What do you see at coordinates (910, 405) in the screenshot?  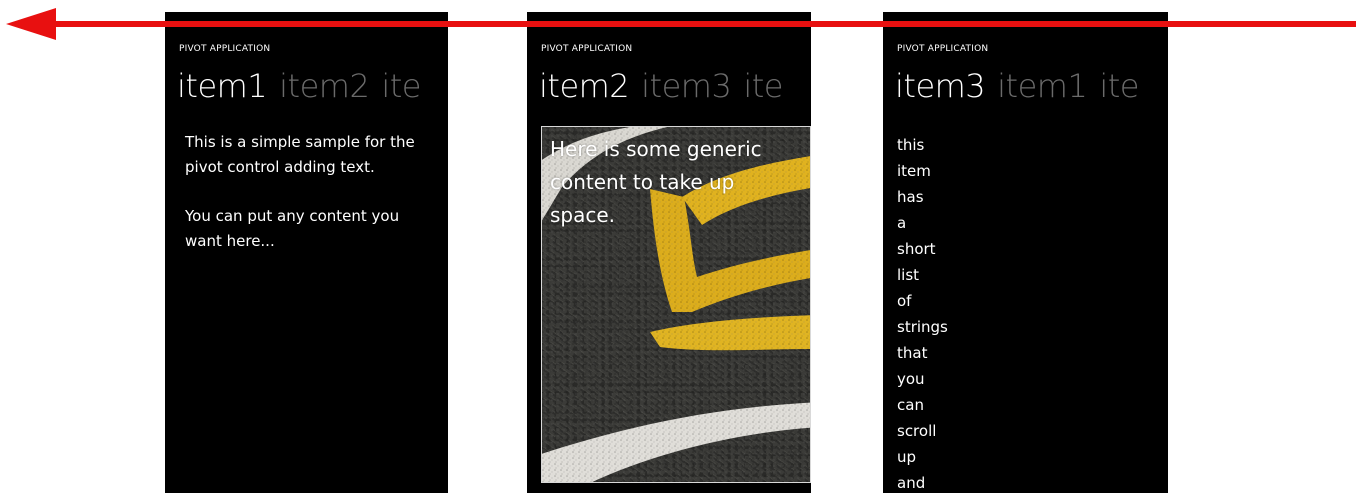 I see `list-item: can` at bounding box center [910, 405].